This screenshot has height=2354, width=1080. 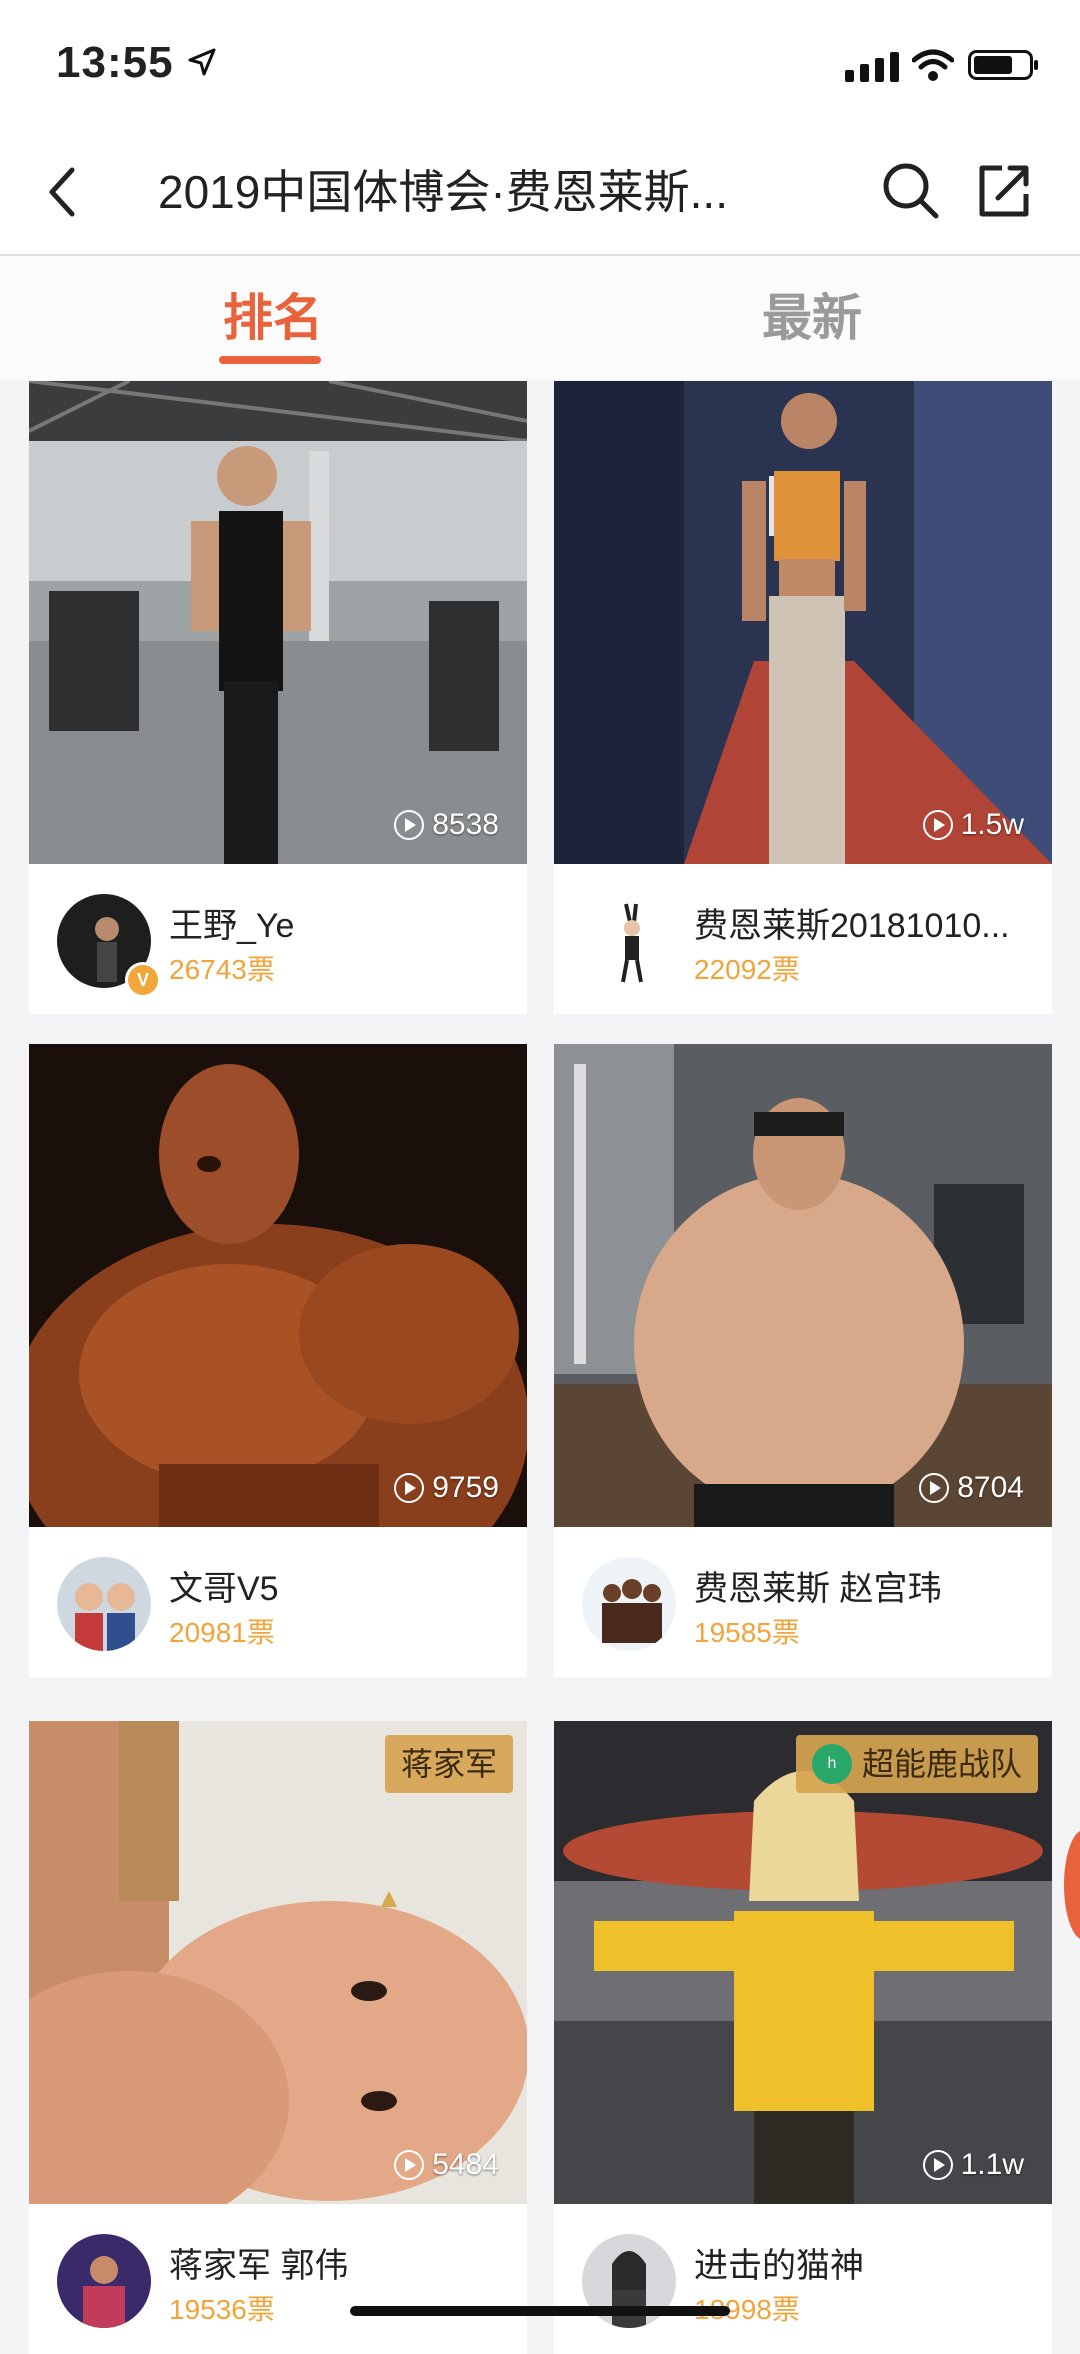 I want to click on view-count: 1.5w, so click(x=973, y=825).